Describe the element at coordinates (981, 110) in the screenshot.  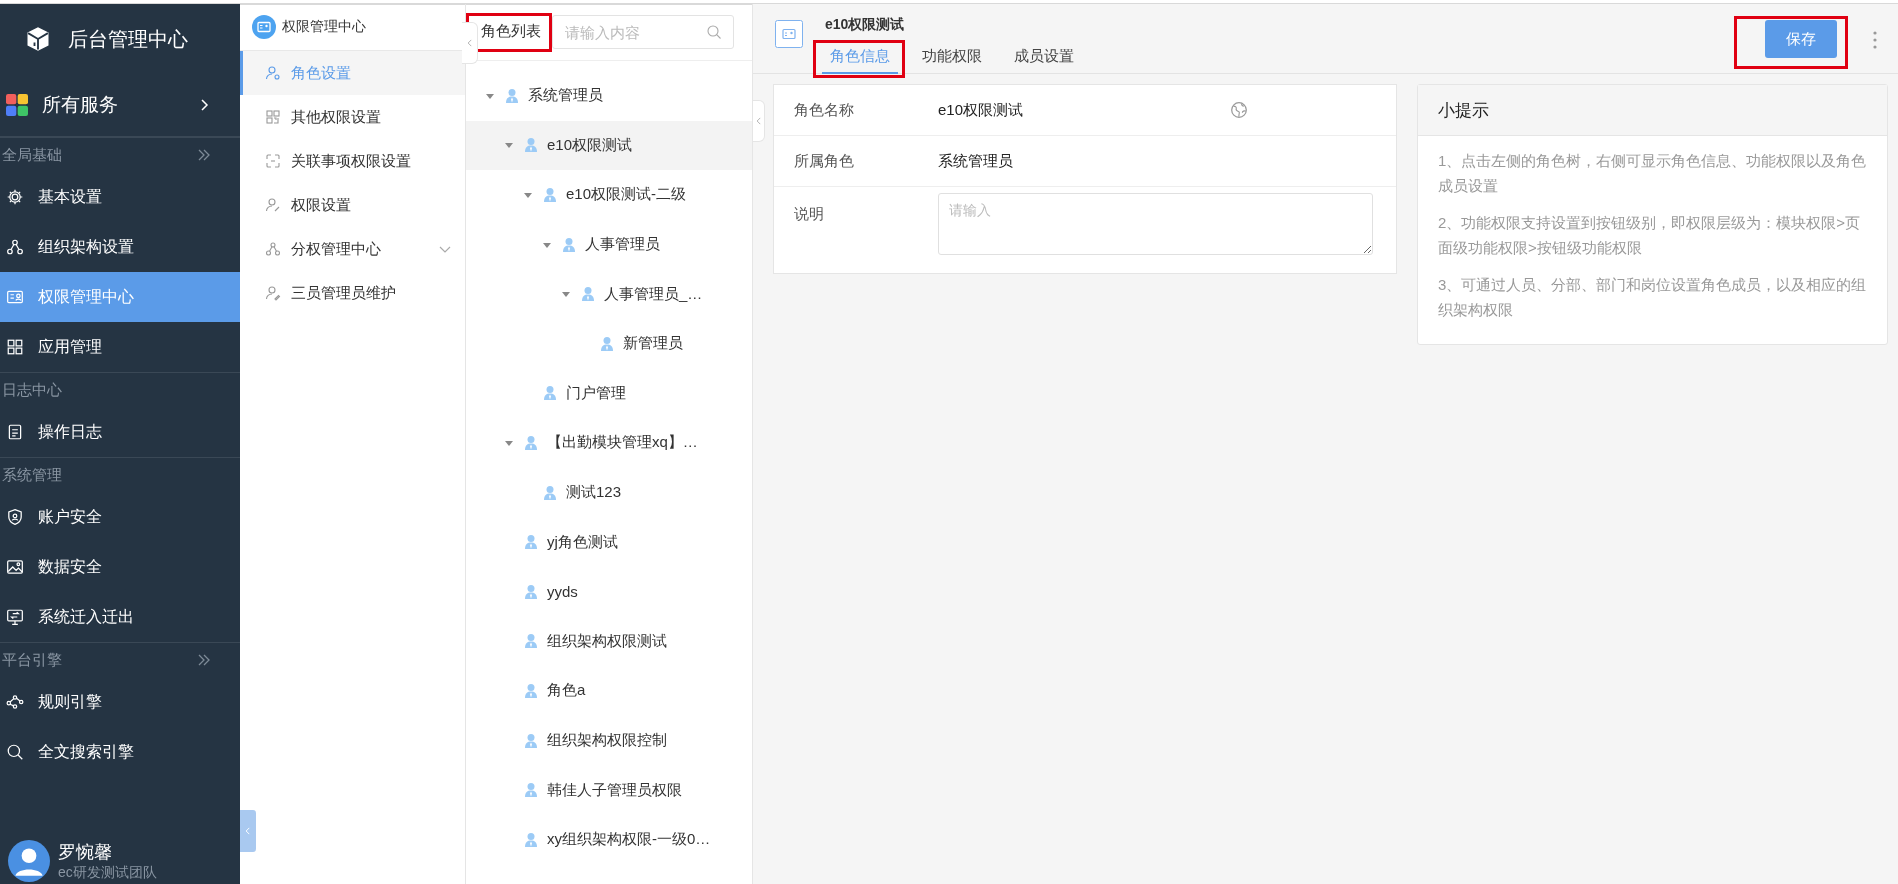
I see `field-value: e10权限测试` at that location.